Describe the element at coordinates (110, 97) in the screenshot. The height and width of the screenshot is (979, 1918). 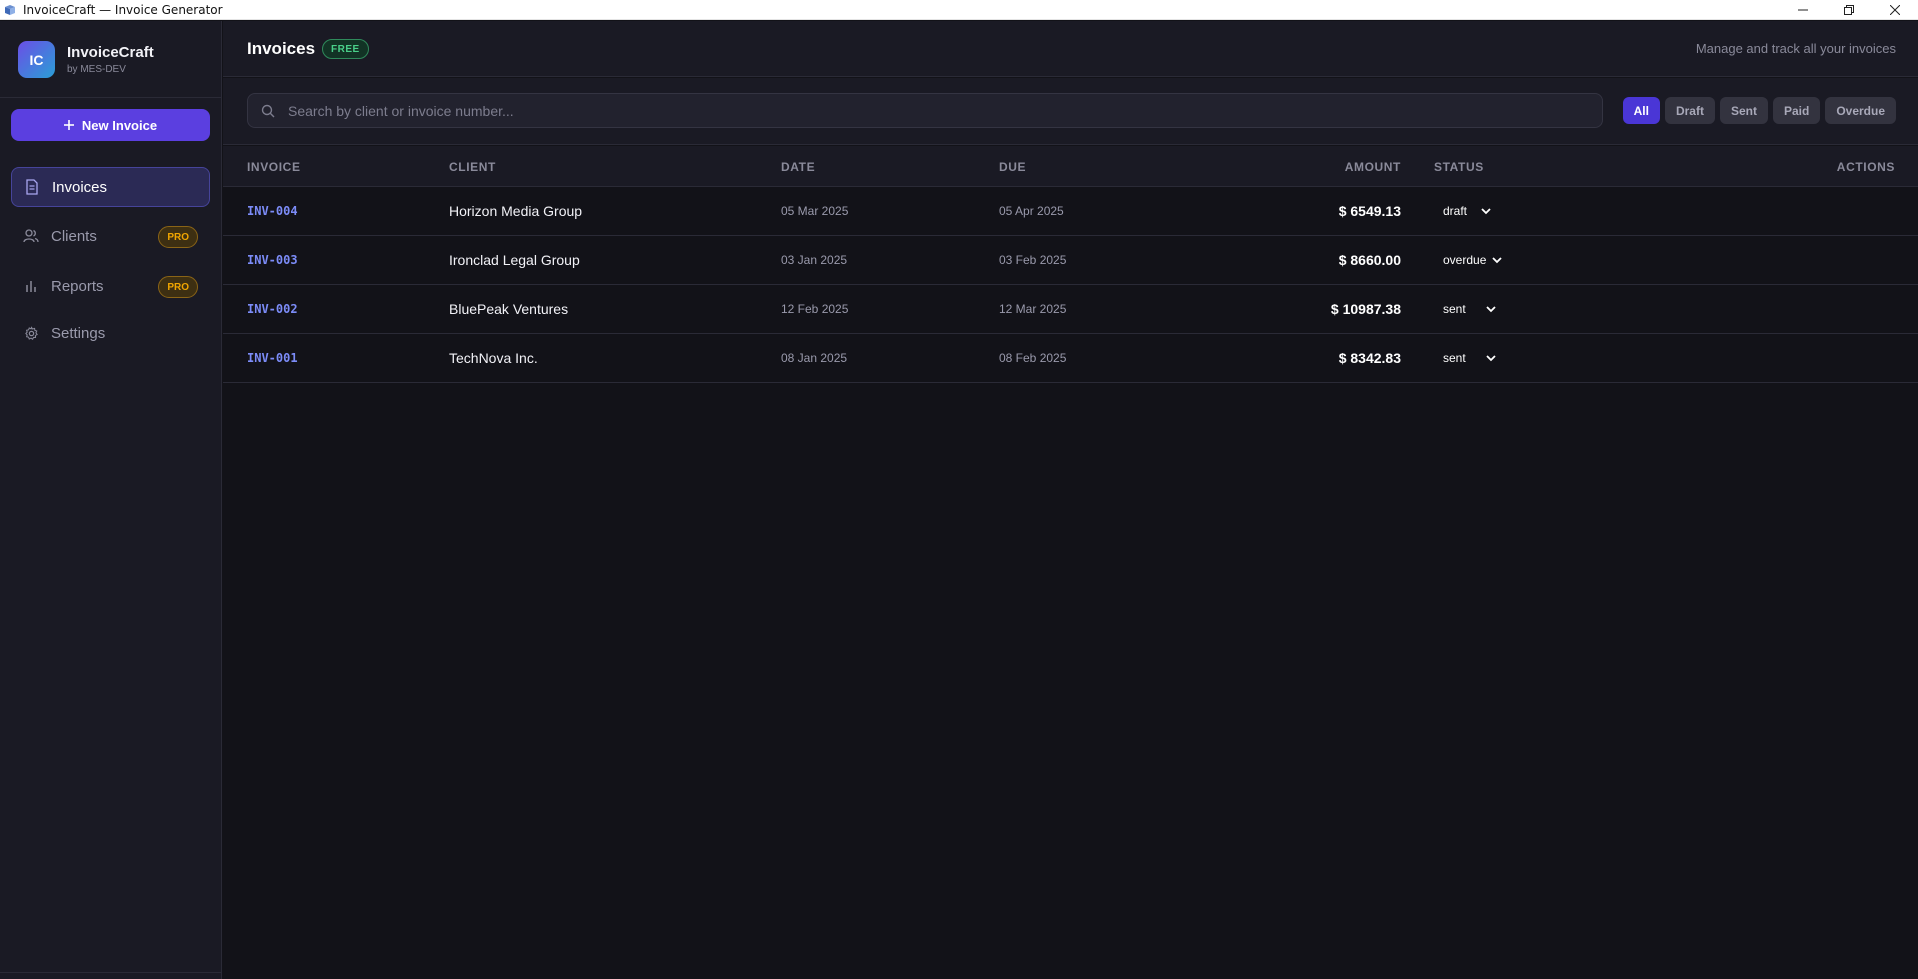
I see `sidebar-divider` at that location.